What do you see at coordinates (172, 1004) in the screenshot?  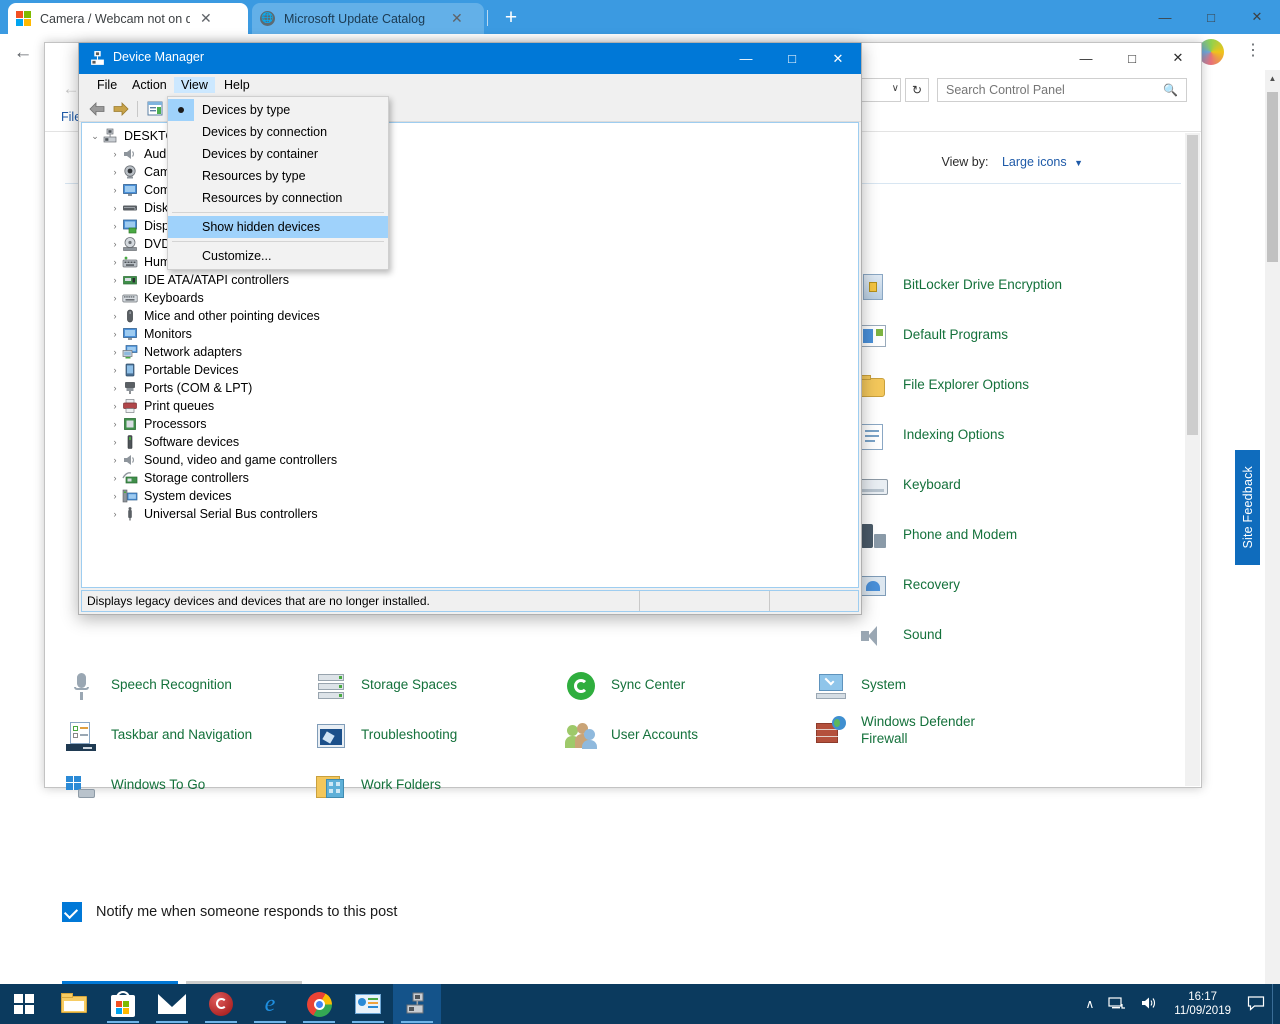 I see `taskbar-mail` at bounding box center [172, 1004].